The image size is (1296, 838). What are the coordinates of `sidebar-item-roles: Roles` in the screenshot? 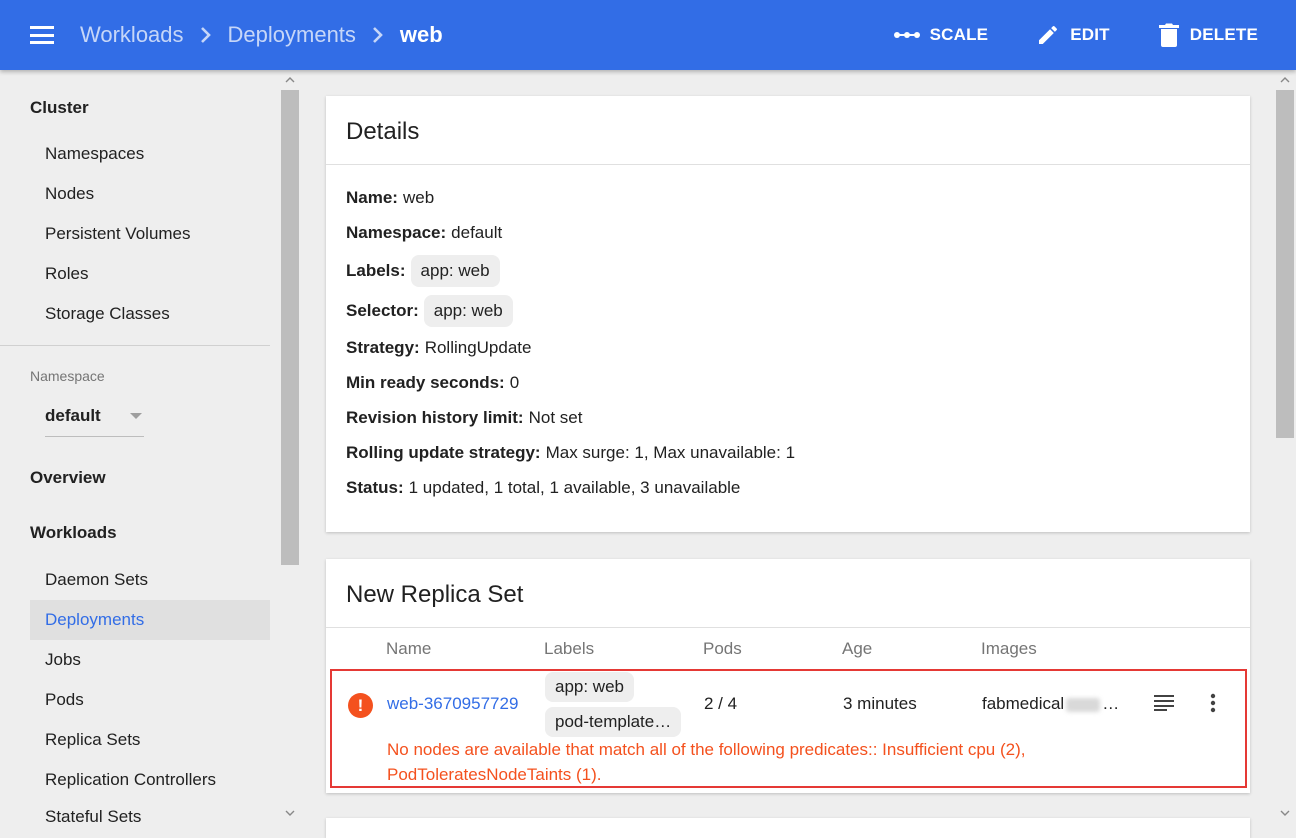 It's located at (150, 274).